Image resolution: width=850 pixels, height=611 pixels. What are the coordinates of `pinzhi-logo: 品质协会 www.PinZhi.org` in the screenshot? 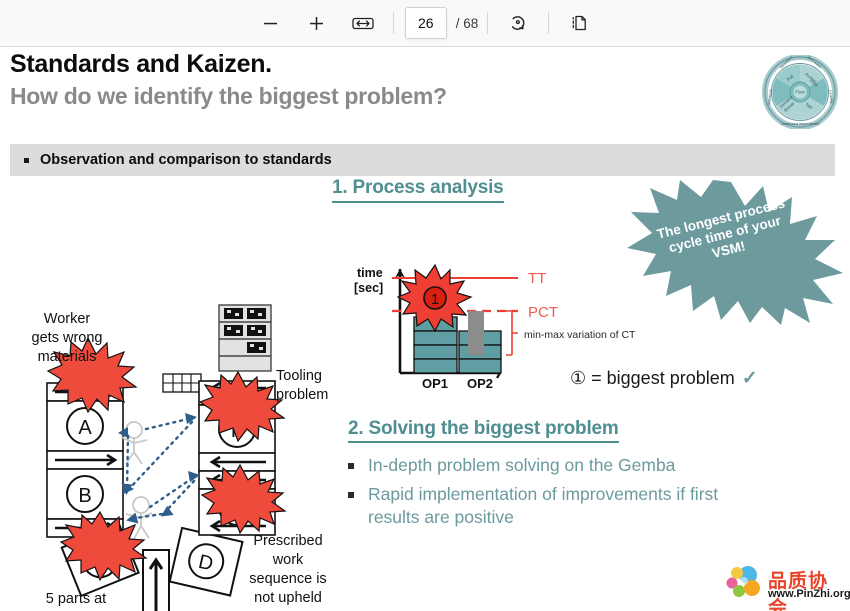 It's located at (788, 588).